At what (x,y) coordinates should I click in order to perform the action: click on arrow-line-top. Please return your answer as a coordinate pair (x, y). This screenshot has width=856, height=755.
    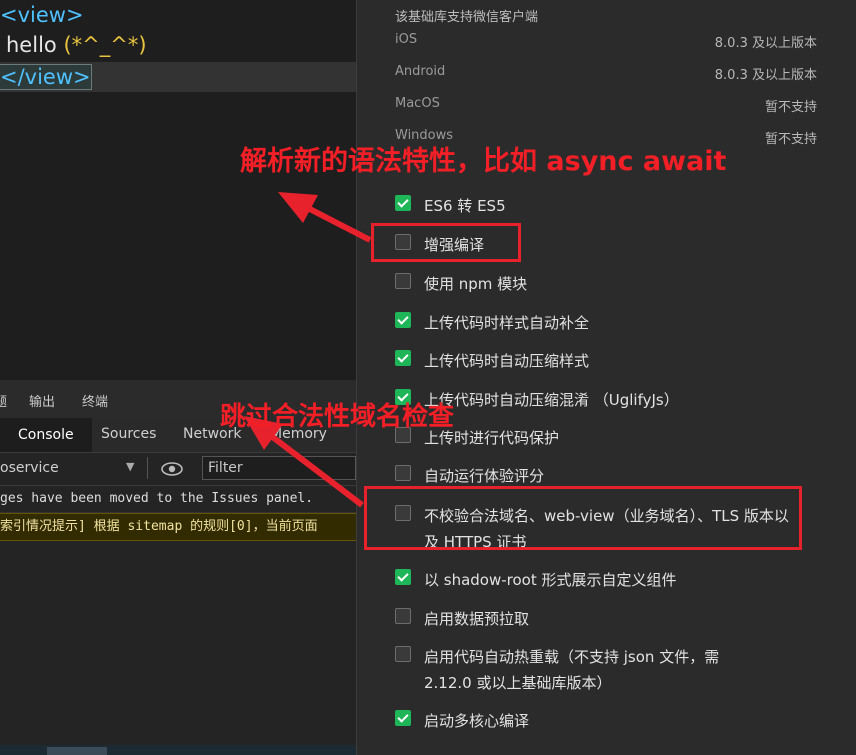
    Looking at the image, I should click on (336, 222).